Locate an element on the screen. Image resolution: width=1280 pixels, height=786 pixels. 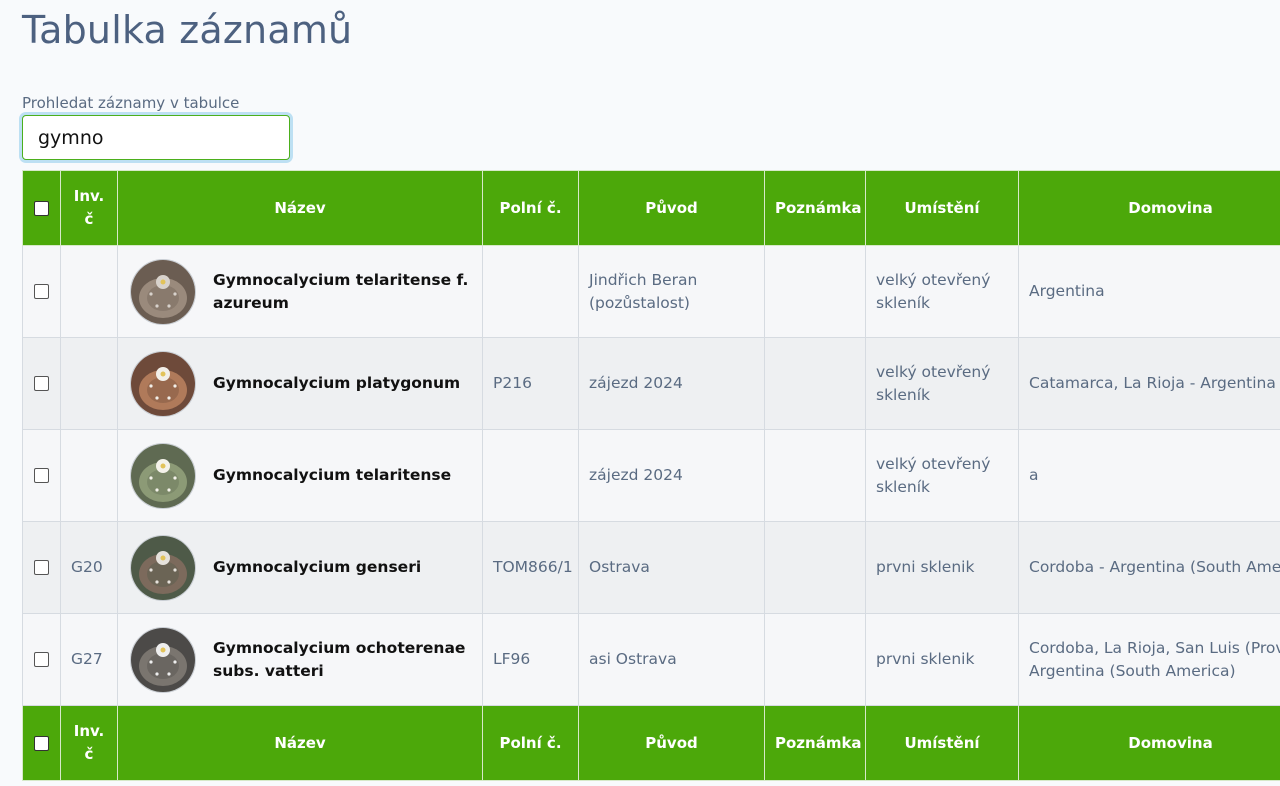
column-header-puvod: Původ is located at coordinates (671, 208).